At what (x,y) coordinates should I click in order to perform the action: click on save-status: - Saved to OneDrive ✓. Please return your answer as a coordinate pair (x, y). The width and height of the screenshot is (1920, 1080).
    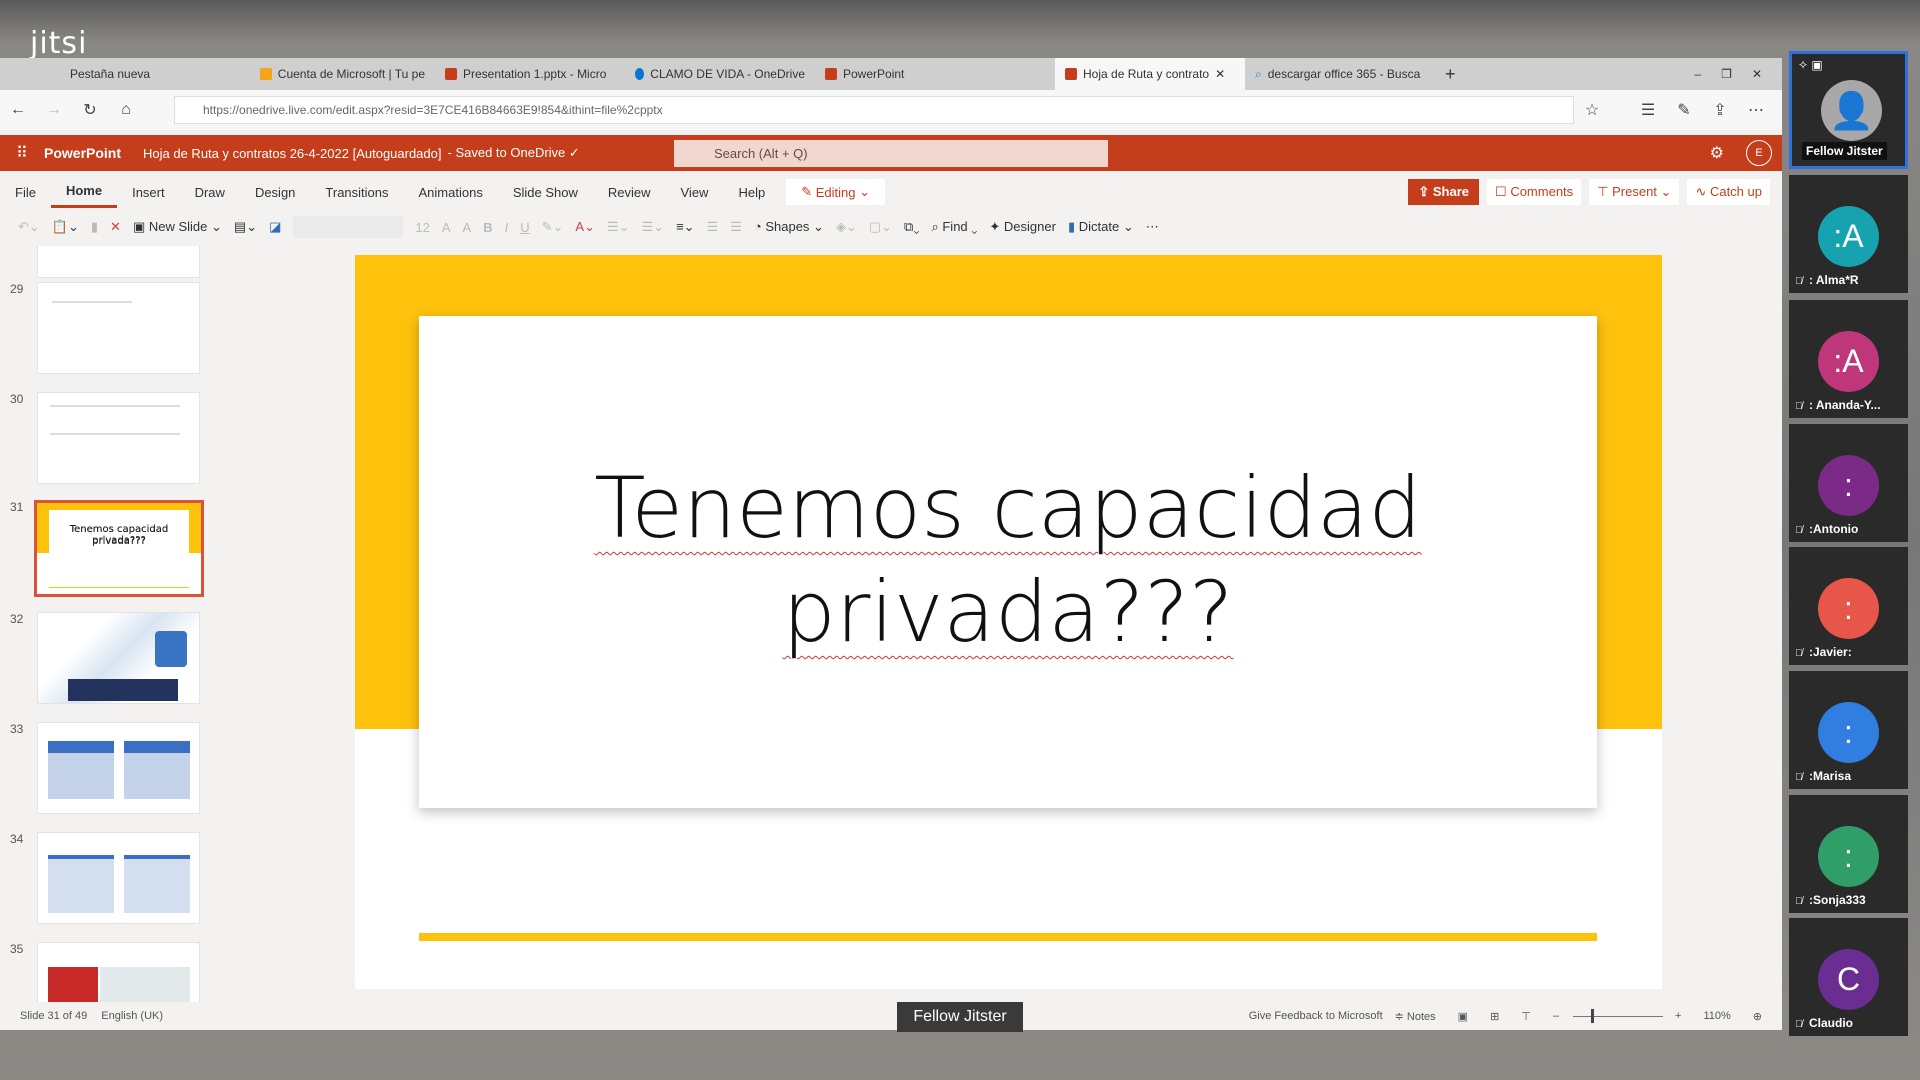
    Looking at the image, I should click on (514, 153).